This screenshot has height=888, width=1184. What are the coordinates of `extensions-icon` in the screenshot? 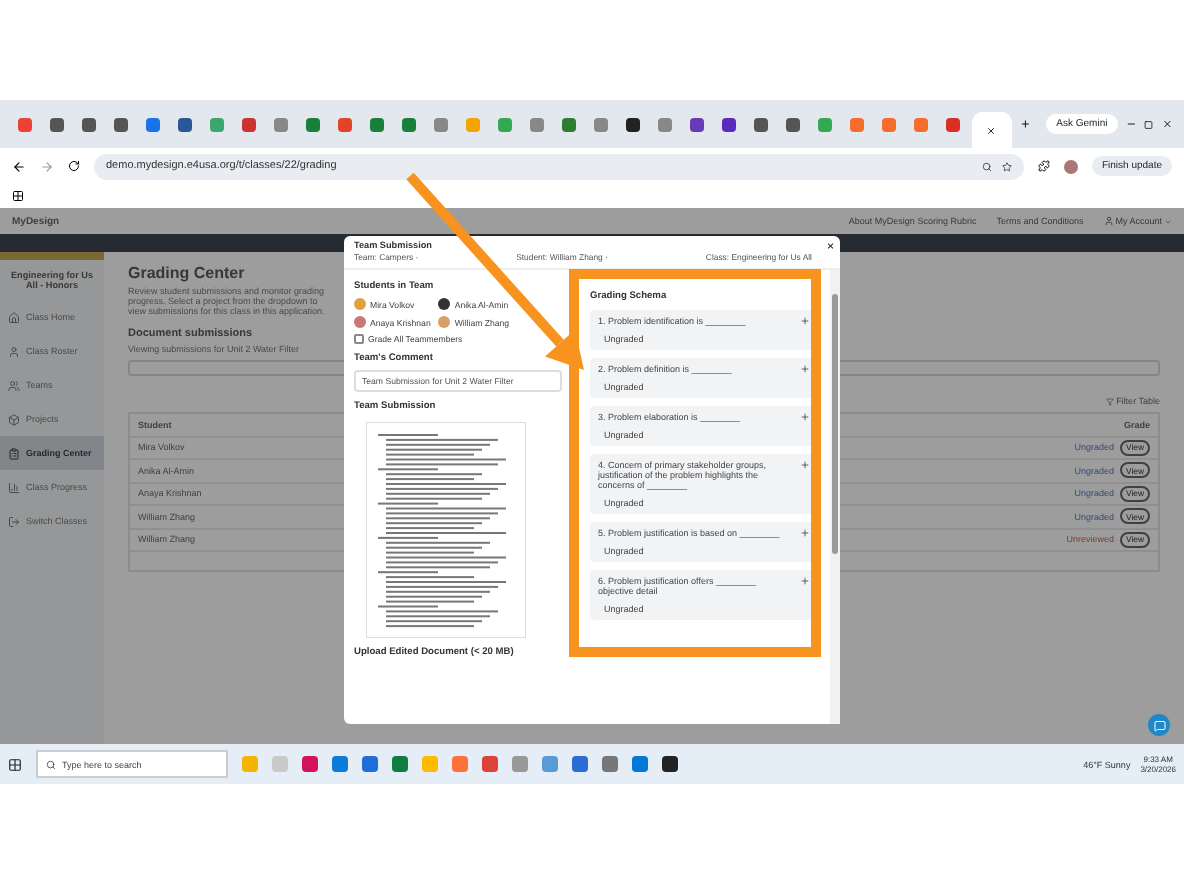 It's located at (1043, 166).